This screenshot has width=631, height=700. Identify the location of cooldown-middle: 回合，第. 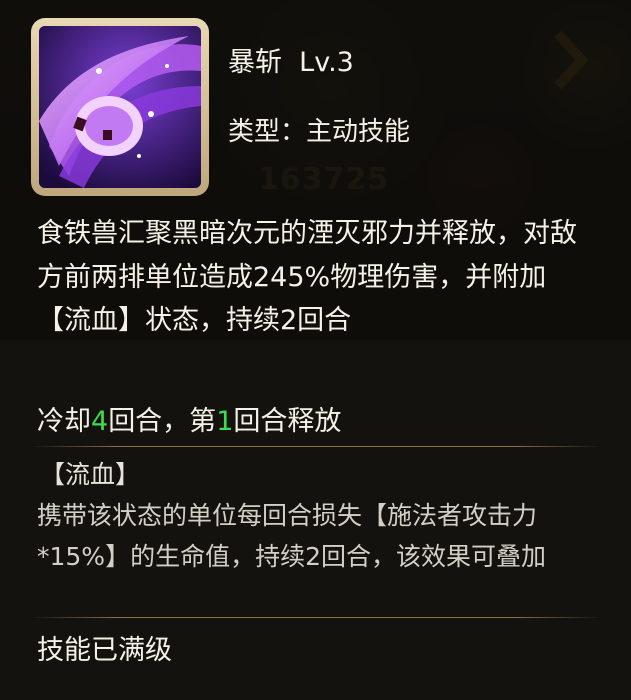
(162, 421).